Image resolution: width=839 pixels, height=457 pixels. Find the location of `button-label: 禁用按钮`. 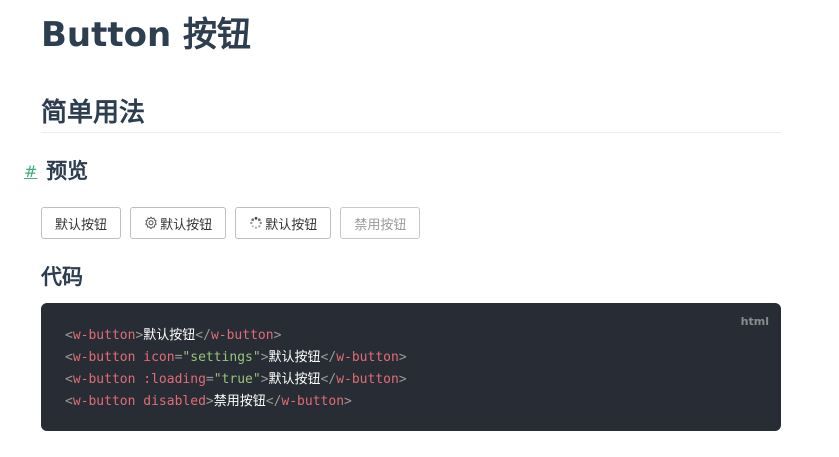

button-label: 禁用按钮 is located at coordinates (380, 225).